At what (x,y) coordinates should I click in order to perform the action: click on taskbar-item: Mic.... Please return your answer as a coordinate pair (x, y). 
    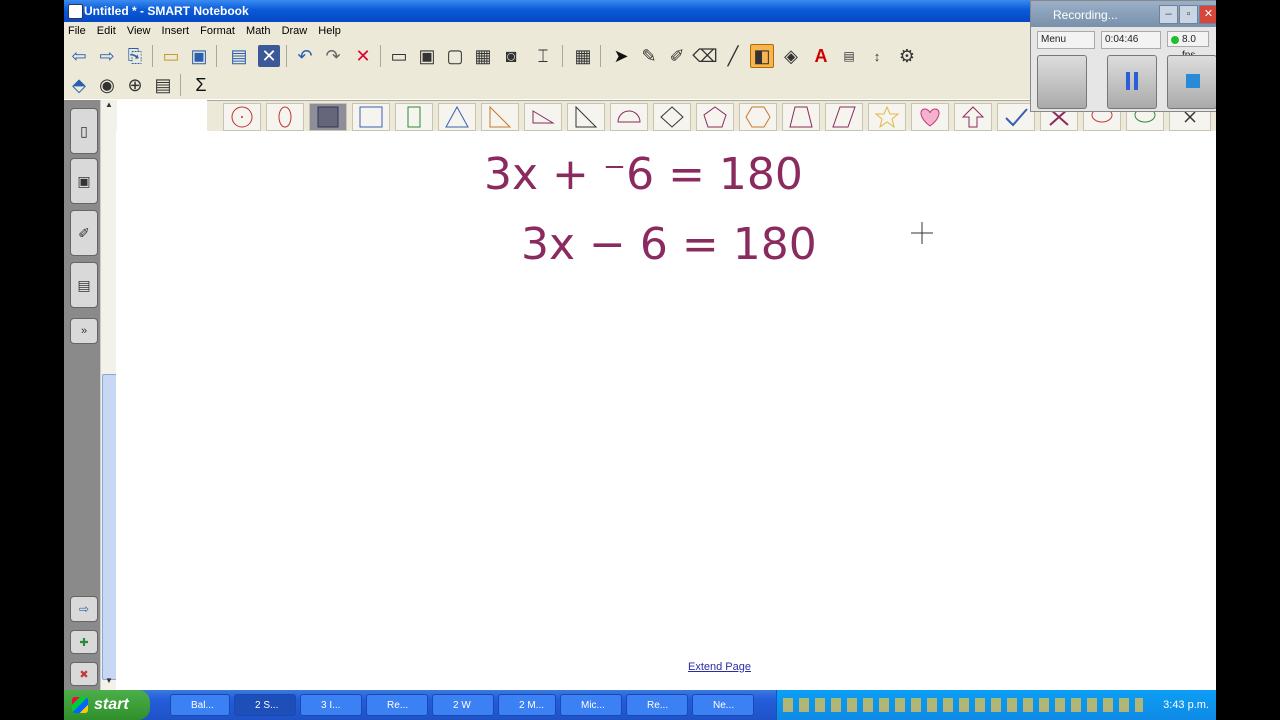
    Looking at the image, I should click on (591, 705).